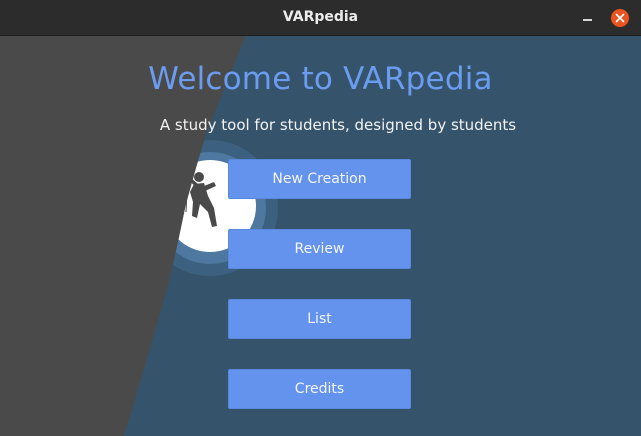 This screenshot has width=641, height=436. I want to click on title-bar: VARpedia, so click(320, 18).